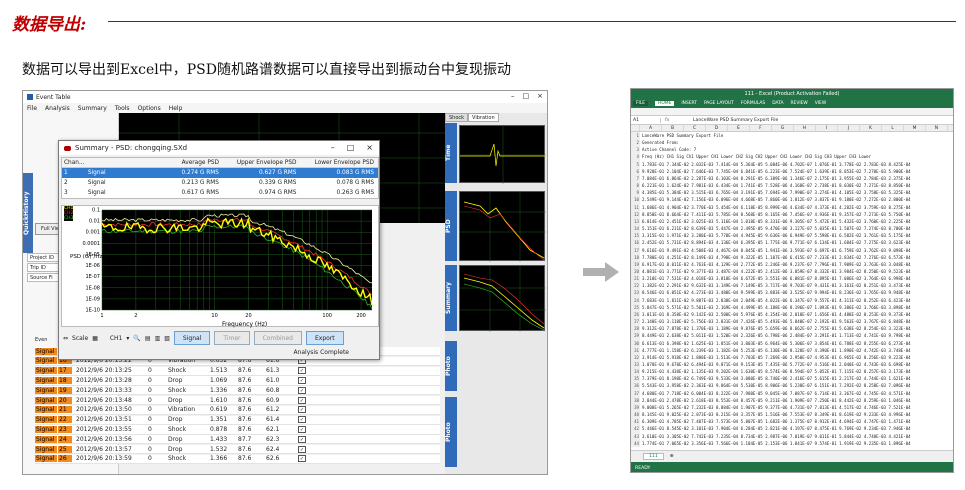  Describe the element at coordinates (149, 108) in the screenshot. I see `menu-item-options: Options` at that location.